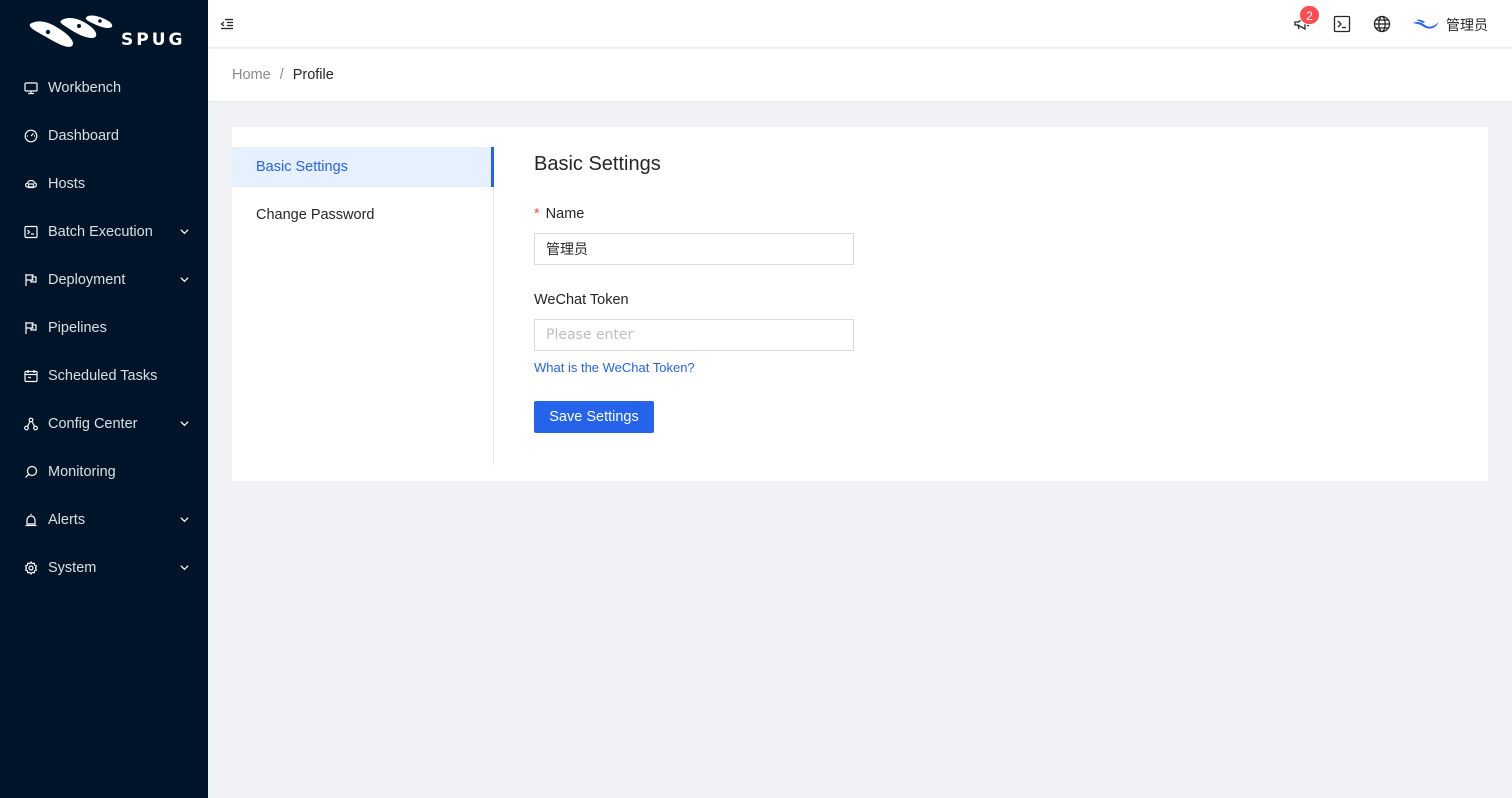 The height and width of the screenshot is (798, 1512). What do you see at coordinates (1426, 24) in the screenshot?
I see `avatar` at bounding box center [1426, 24].